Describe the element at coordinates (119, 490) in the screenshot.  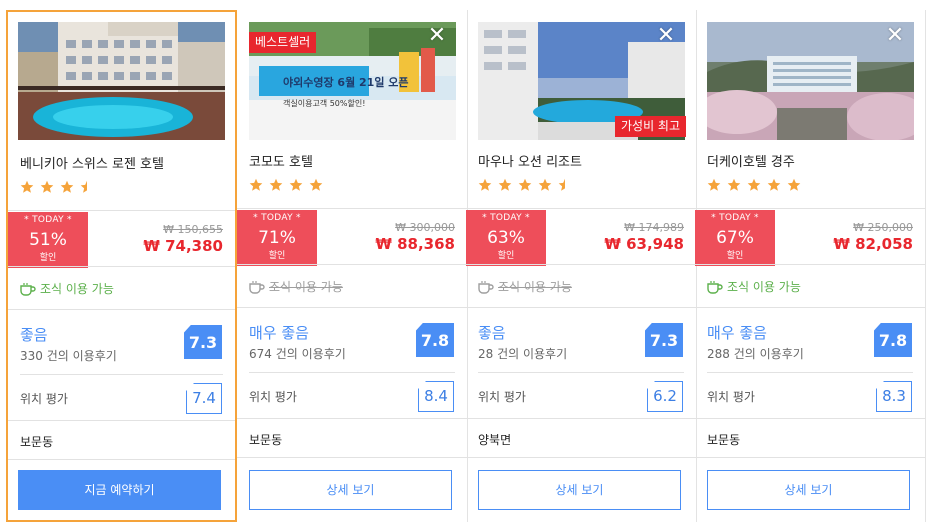
I see `book-now-button: 지금 예약하기` at that location.